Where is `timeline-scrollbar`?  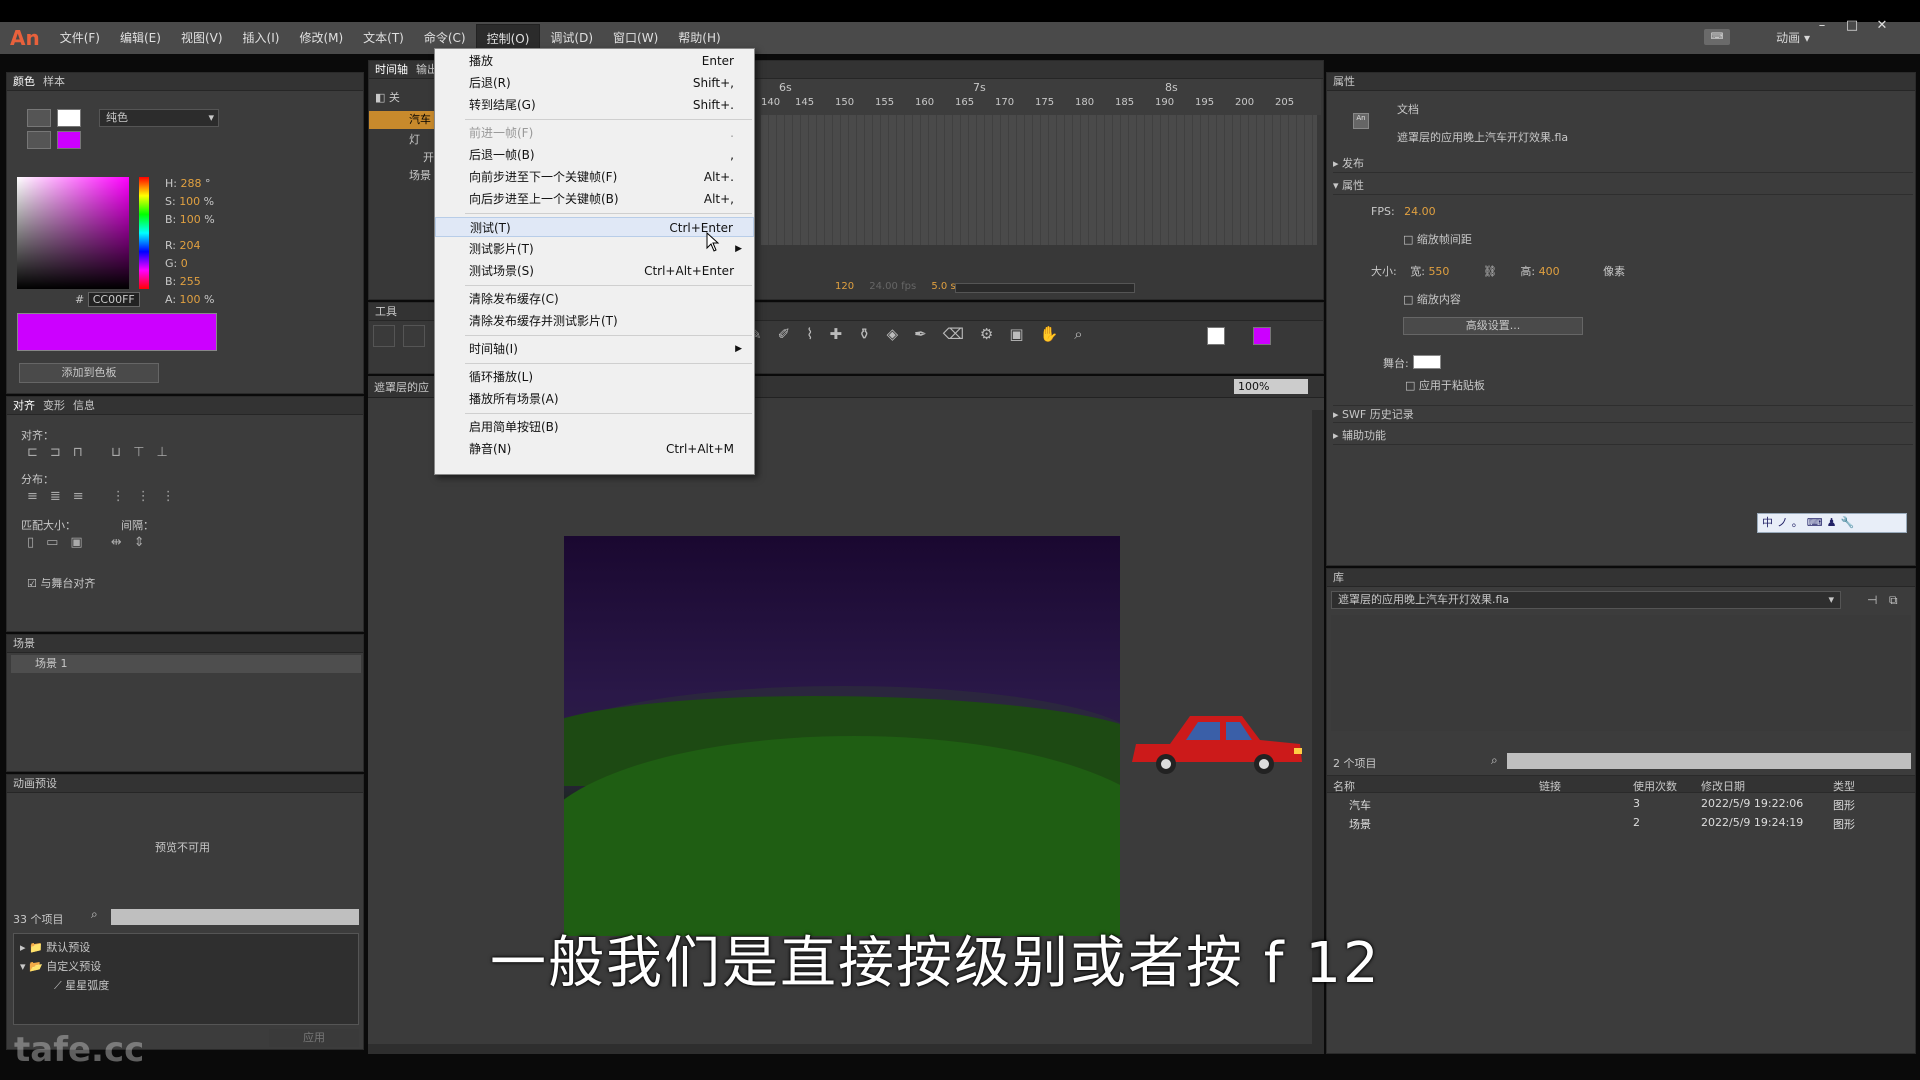
timeline-scrollbar is located at coordinates (1045, 288).